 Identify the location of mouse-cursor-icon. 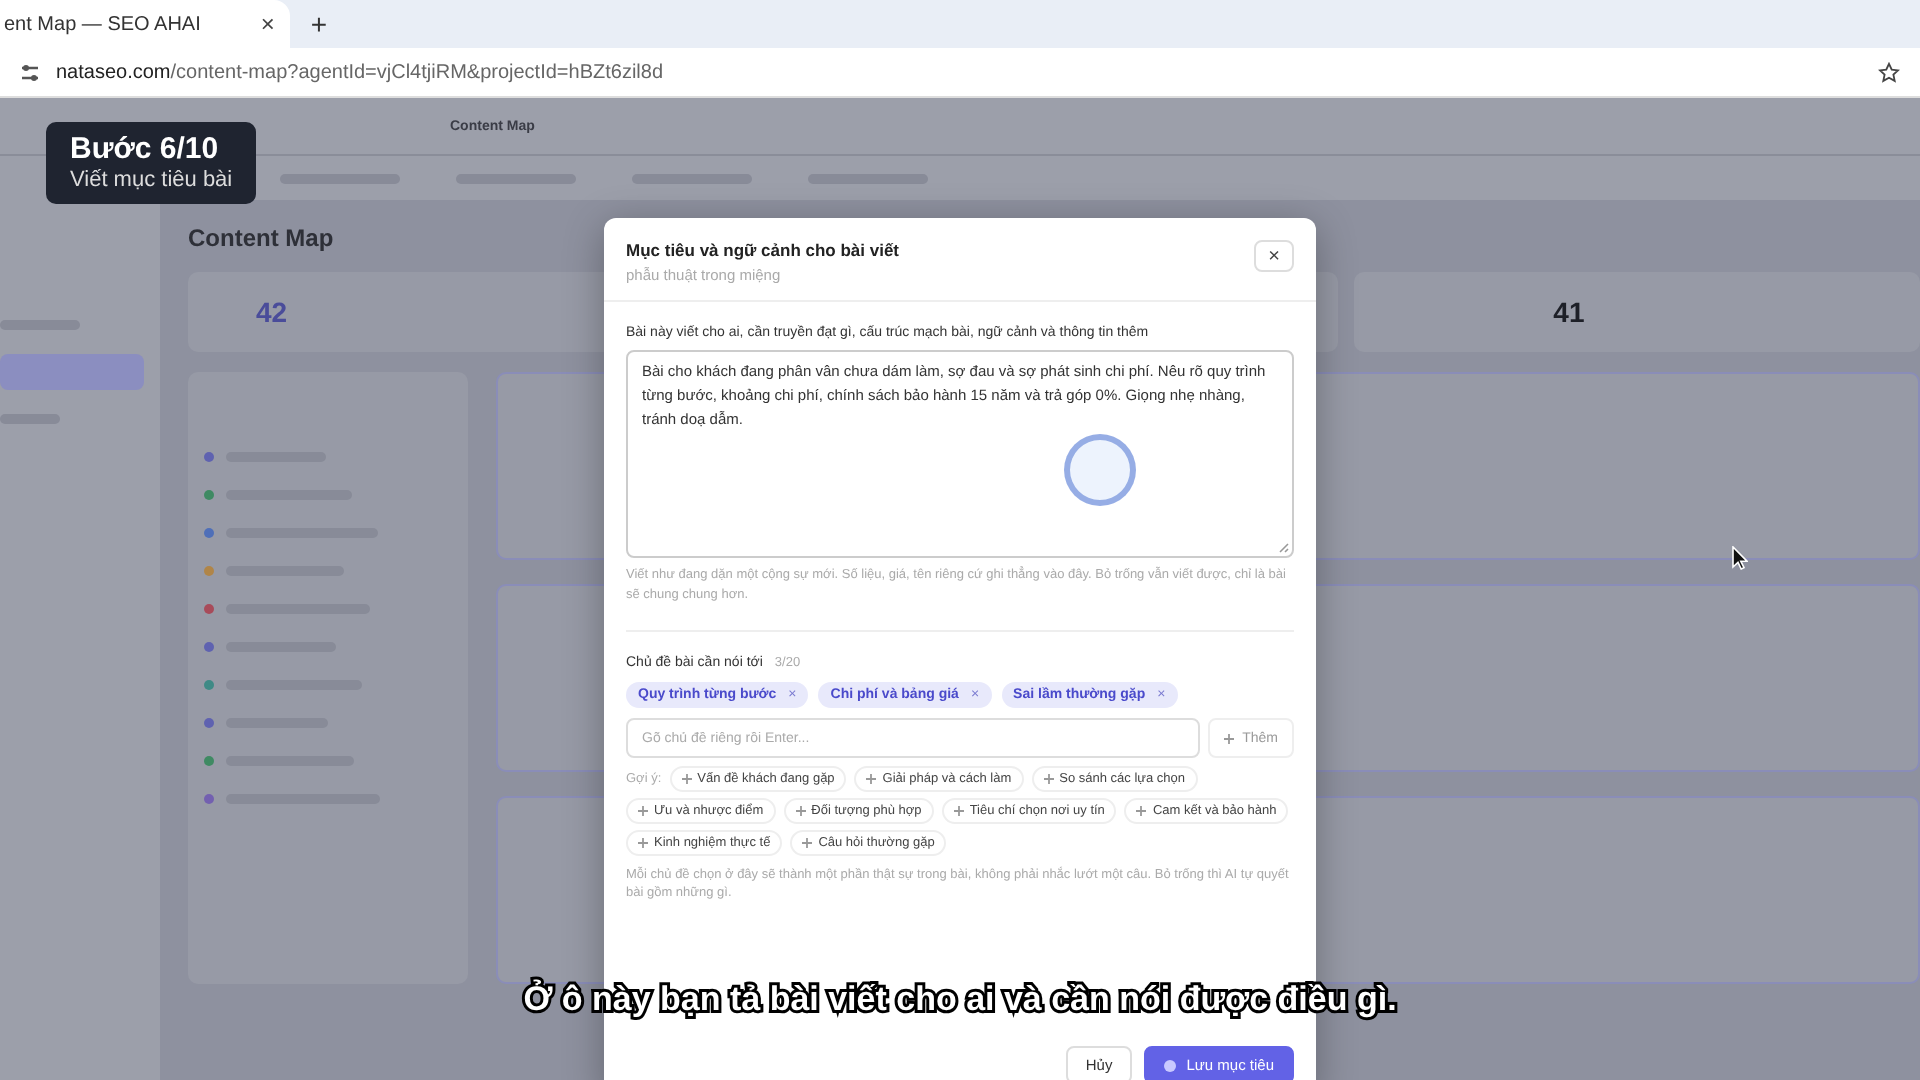
(1740, 558).